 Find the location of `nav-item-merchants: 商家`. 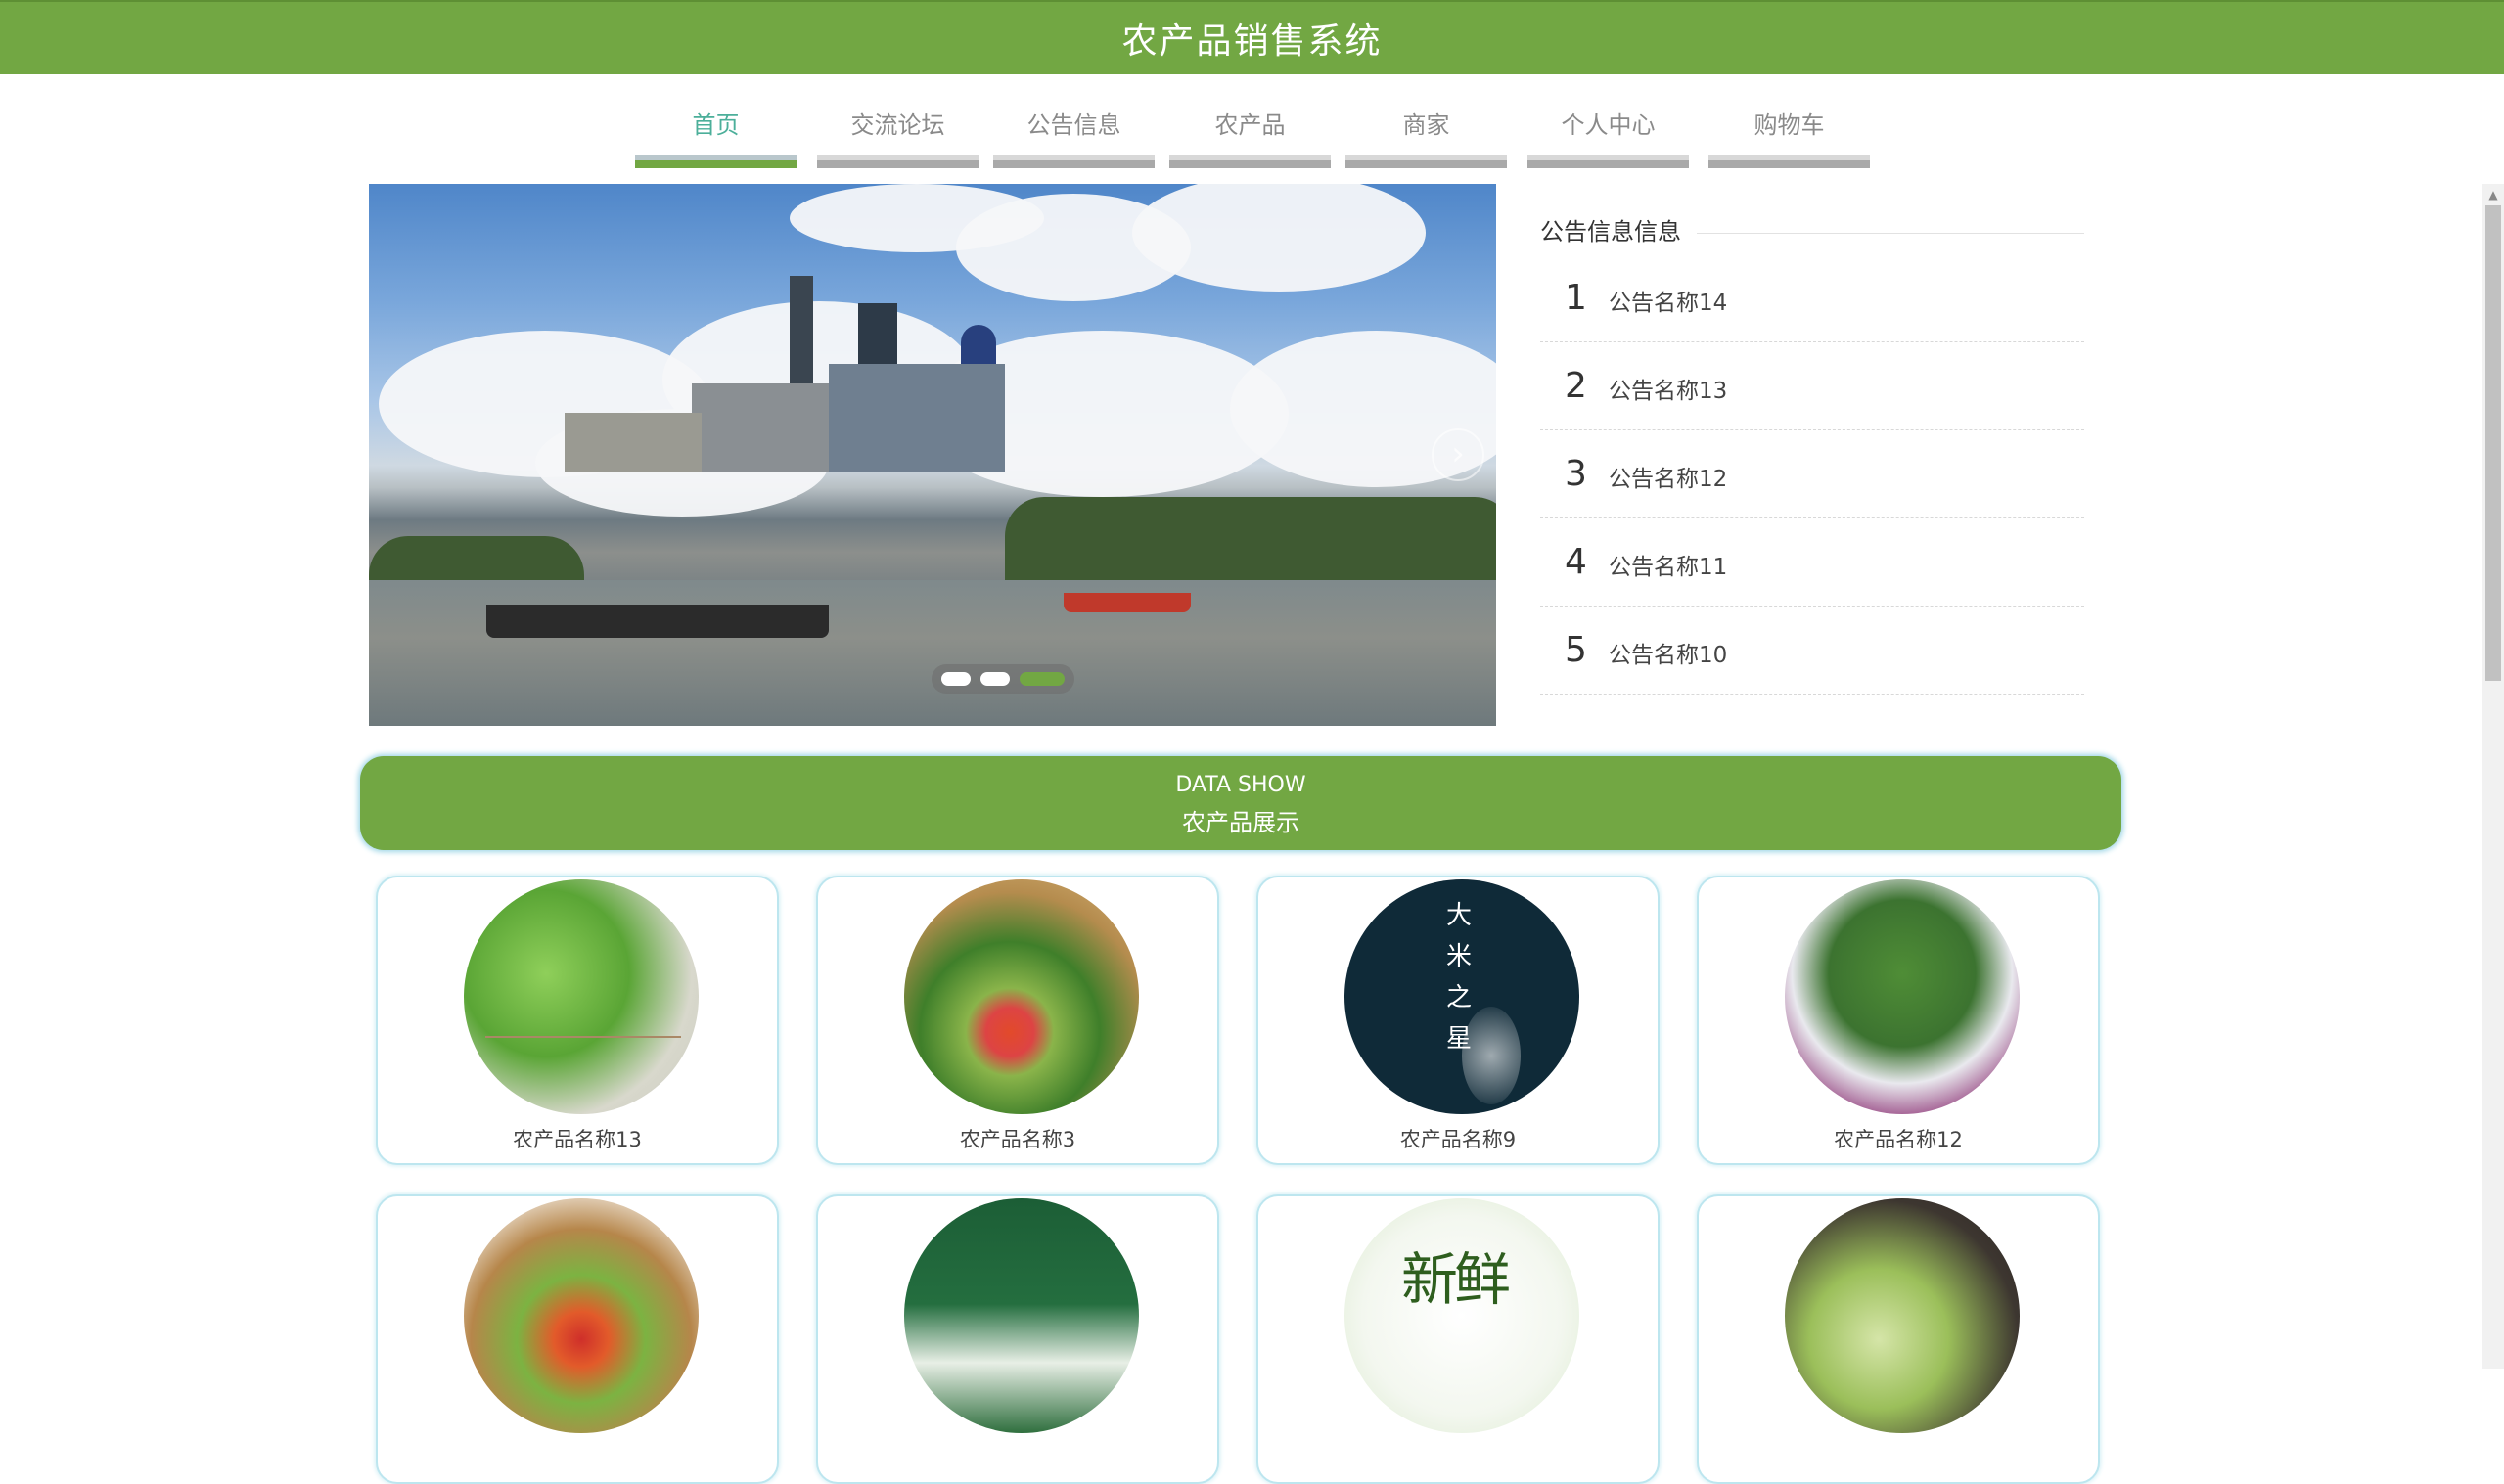

nav-item-merchants: 商家 is located at coordinates (1426, 134).